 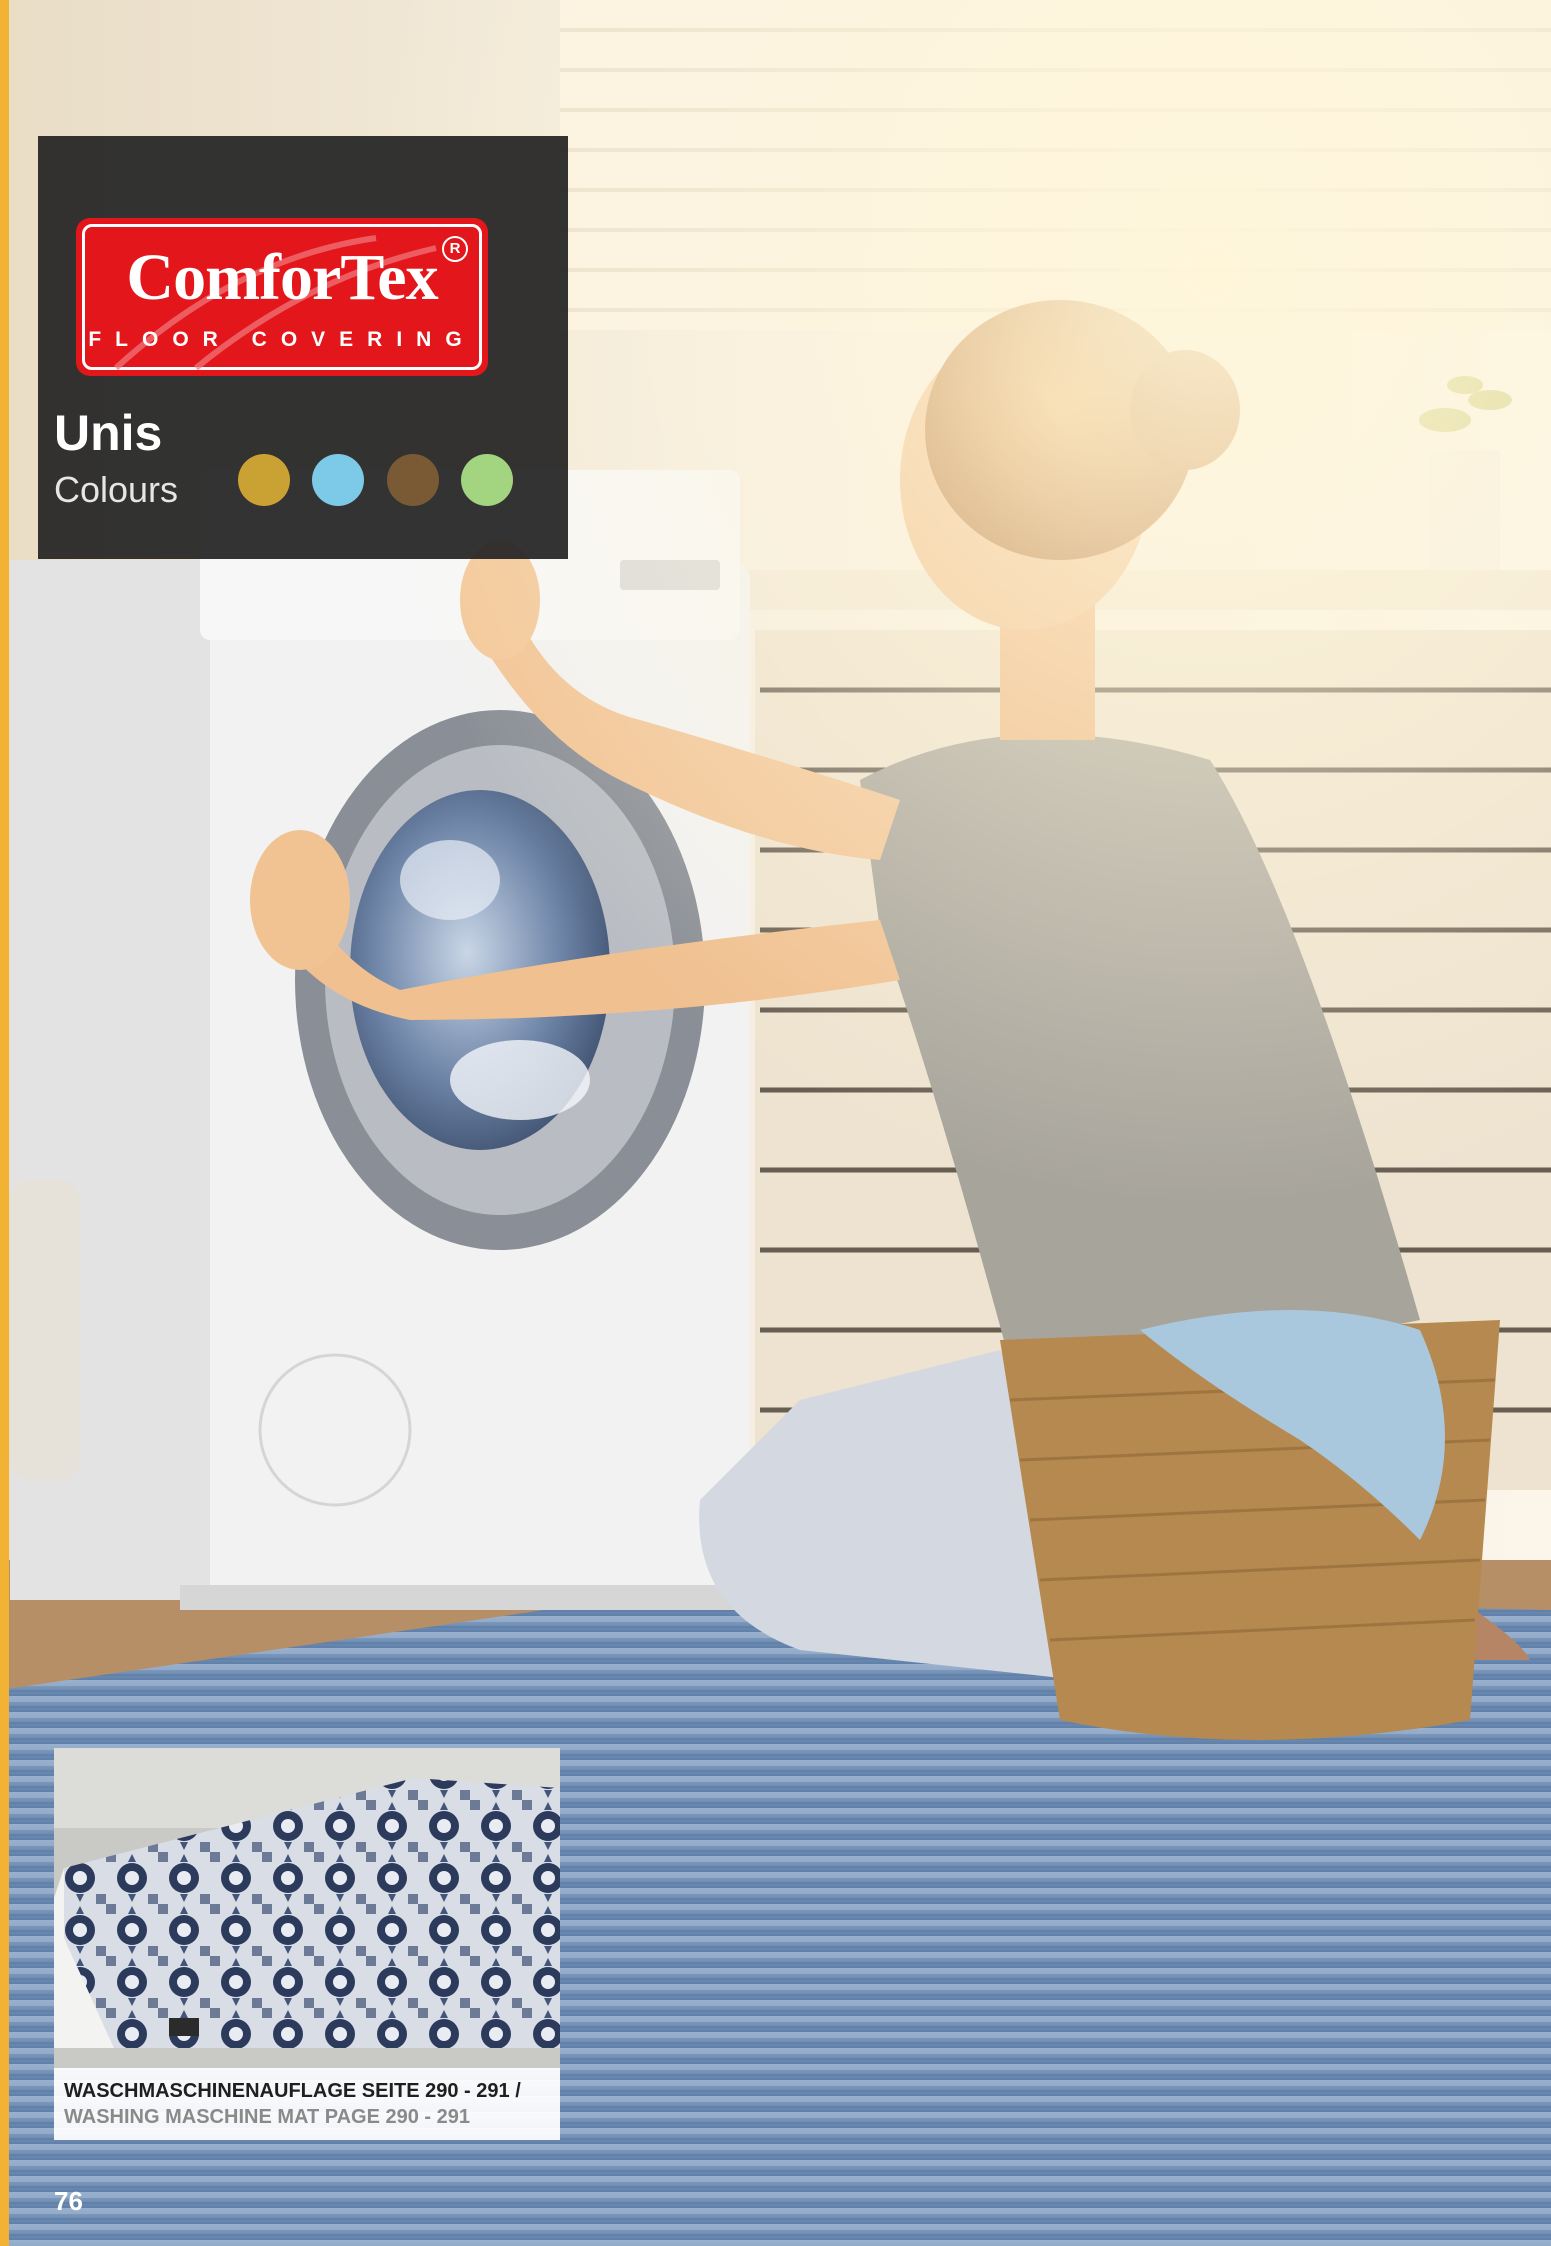 I want to click on registered-mark: R, so click(x=455, y=249).